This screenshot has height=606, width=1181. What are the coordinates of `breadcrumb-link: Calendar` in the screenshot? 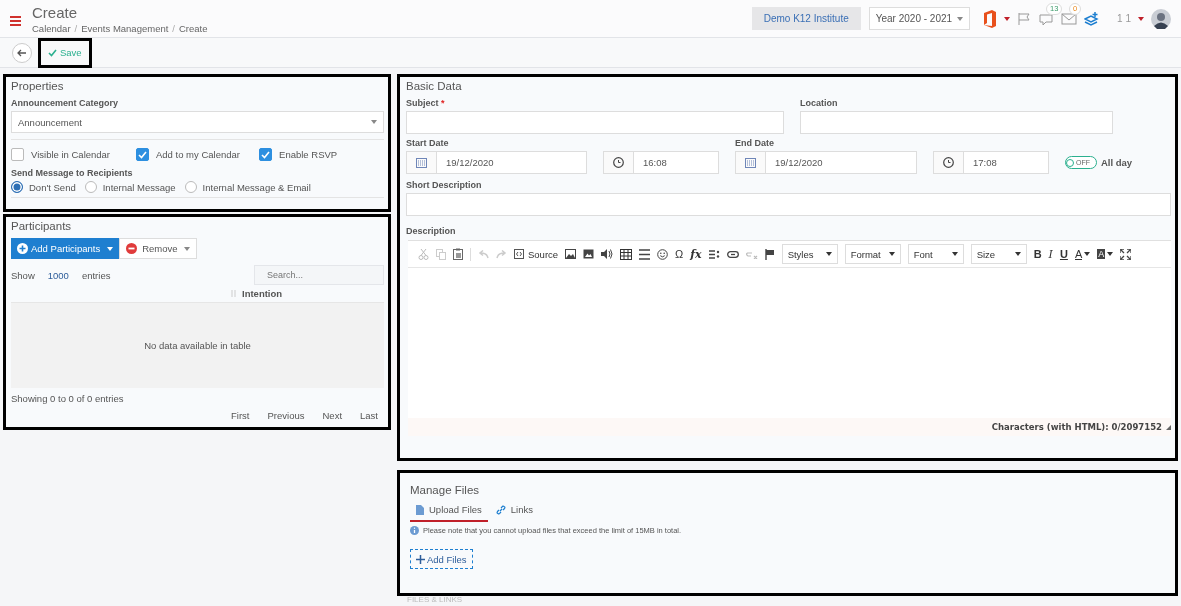 It's located at (51, 28).